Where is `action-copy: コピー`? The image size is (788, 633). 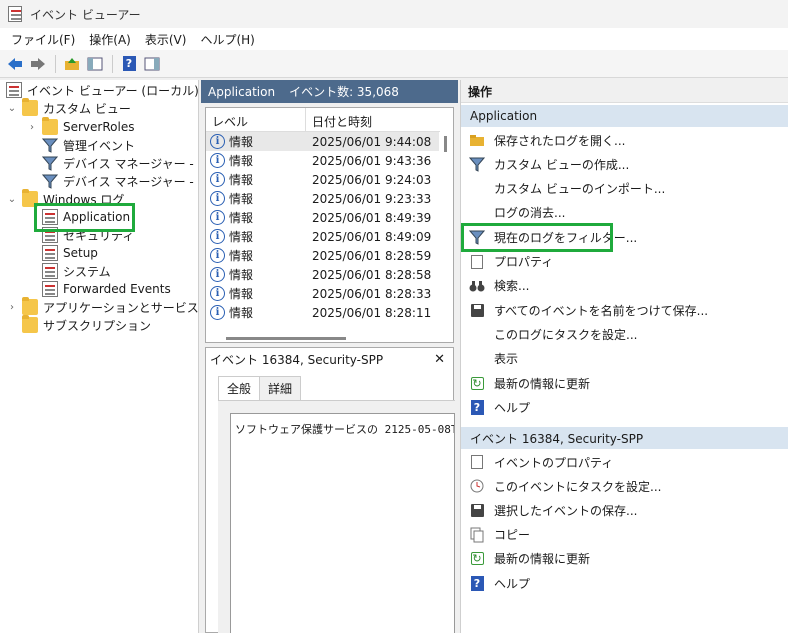 action-copy: コピー is located at coordinates (624, 535).